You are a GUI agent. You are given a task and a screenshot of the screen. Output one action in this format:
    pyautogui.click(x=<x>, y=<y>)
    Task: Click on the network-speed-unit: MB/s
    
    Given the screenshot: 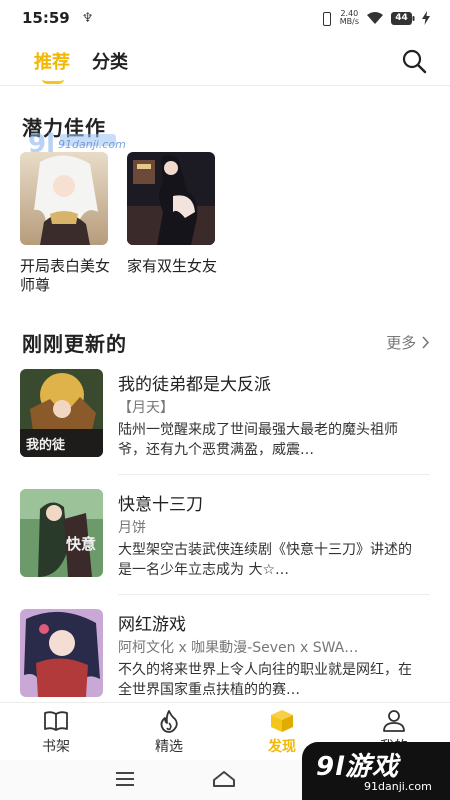 What is the action you would take?
    pyautogui.click(x=349, y=21)
    